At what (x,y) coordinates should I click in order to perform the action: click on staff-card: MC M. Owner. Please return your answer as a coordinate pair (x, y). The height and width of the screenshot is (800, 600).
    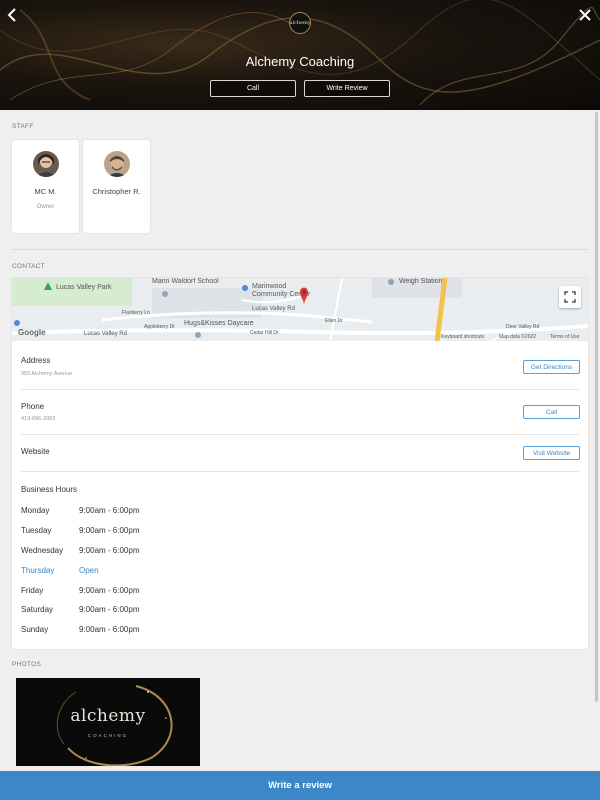
    Looking at the image, I should click on (45, 186).